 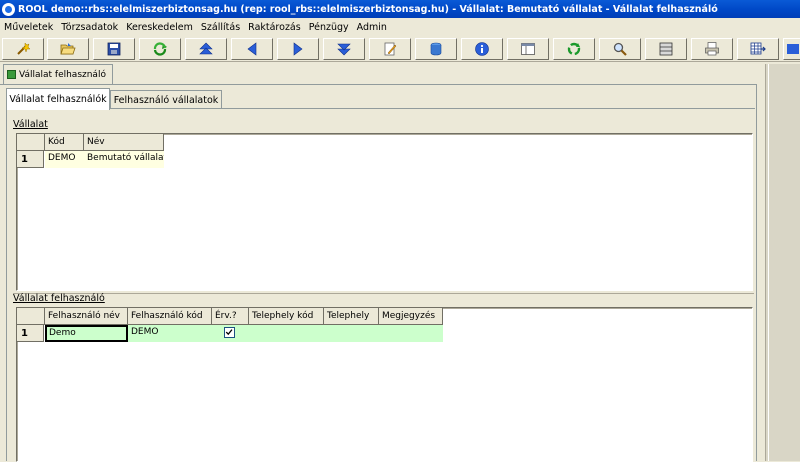 What do you see at coordinates (411, 316) in the screenshot?
I see `column-header-megjegyzes: Megjegyzés` at bounding box center [411, 316].